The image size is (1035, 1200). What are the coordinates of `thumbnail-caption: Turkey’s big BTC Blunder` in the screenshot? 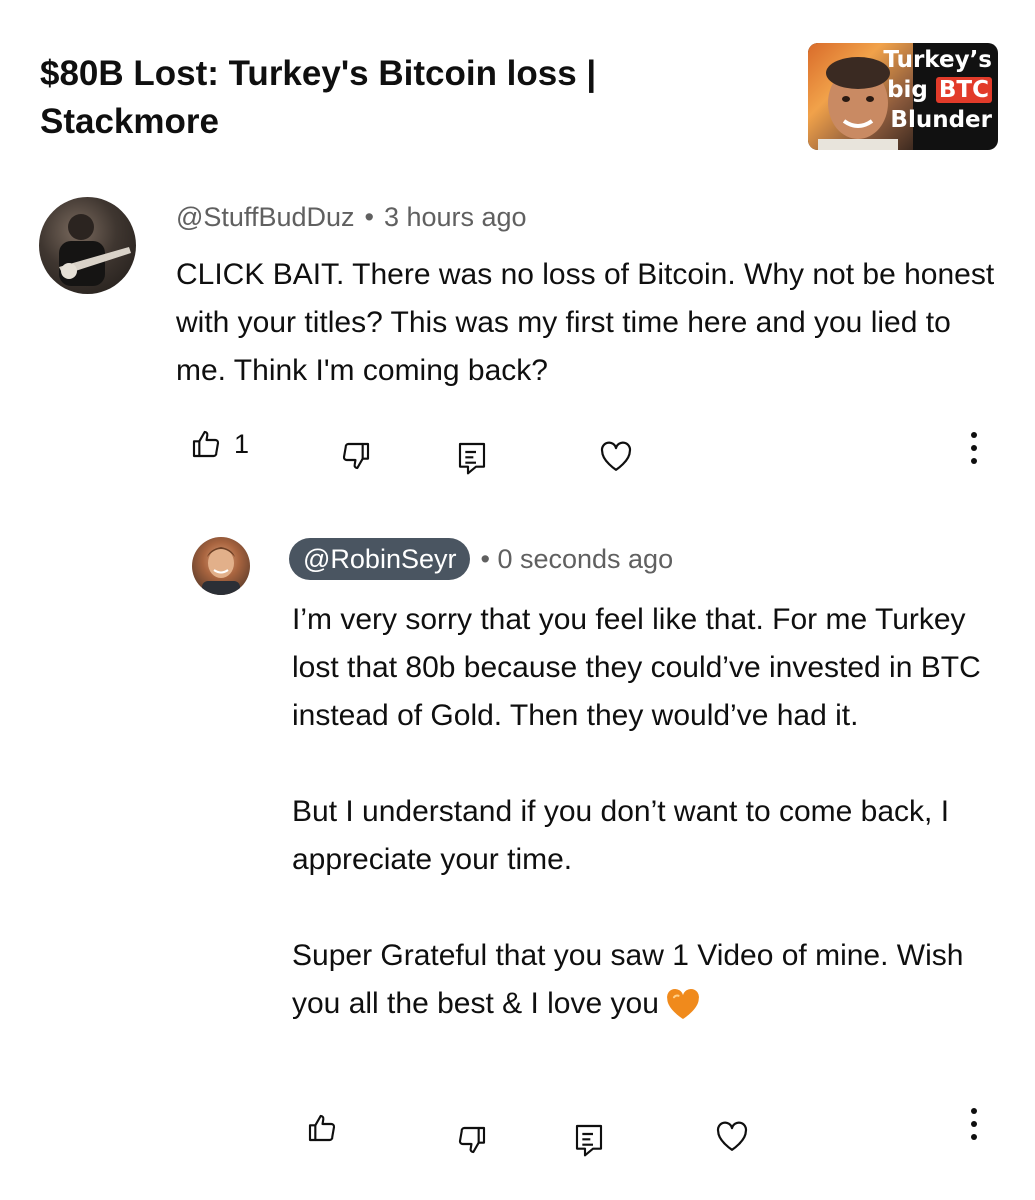 It's located at (937, 90).